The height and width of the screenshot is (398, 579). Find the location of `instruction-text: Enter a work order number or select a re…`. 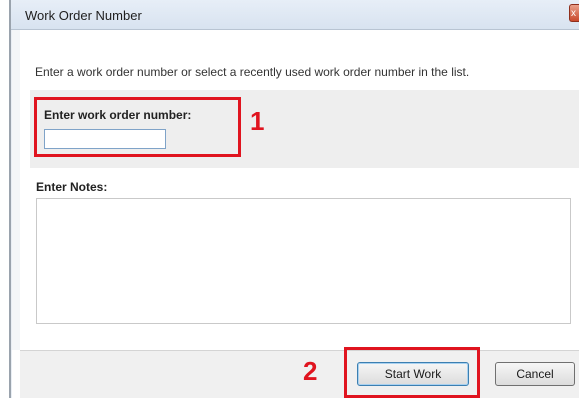

instruction-text: Enter a work order number or select a re… is located at coordinates (252, 72).